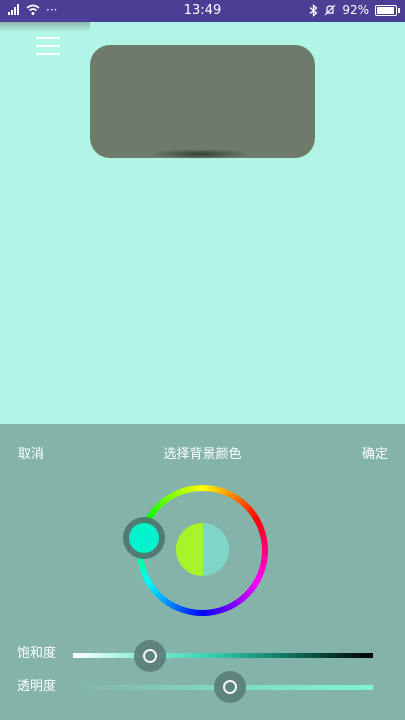 This screenshot has height=720, width=405. Describe the element at coordinates (202, 549) in the screenshot. I see `color-compare-swatch` at that location.